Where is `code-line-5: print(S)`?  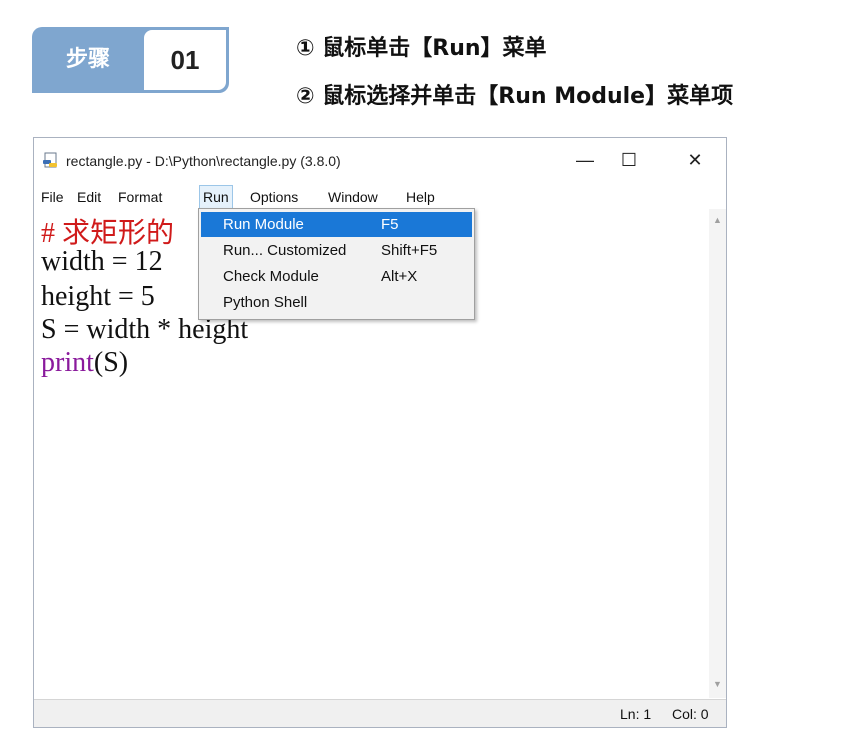
code-line-5: print(S) is located at coordinates (84, 363).